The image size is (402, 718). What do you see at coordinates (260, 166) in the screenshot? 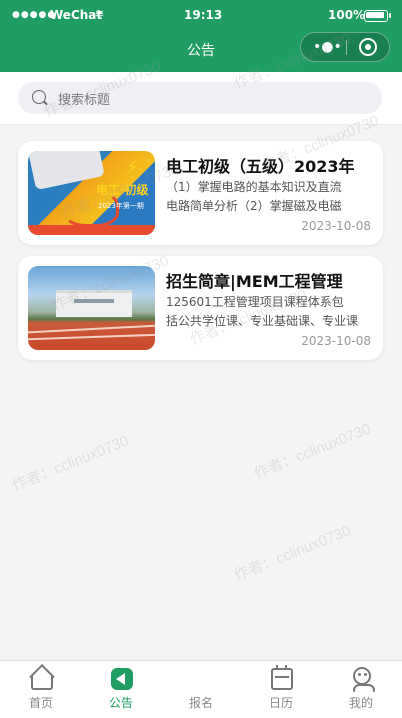
I see `announcement-title: 电工初级（五级）2023年` at bounding box center [260, 166].